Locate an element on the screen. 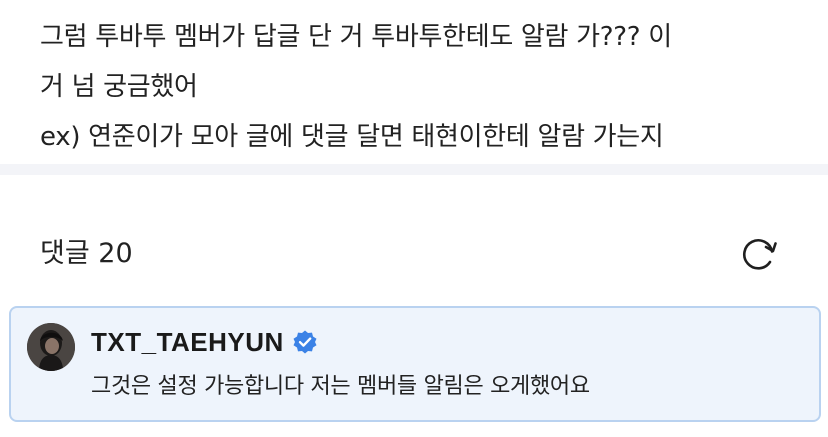  comments-count: 댓글 20 is located at coordinates (86, 254).